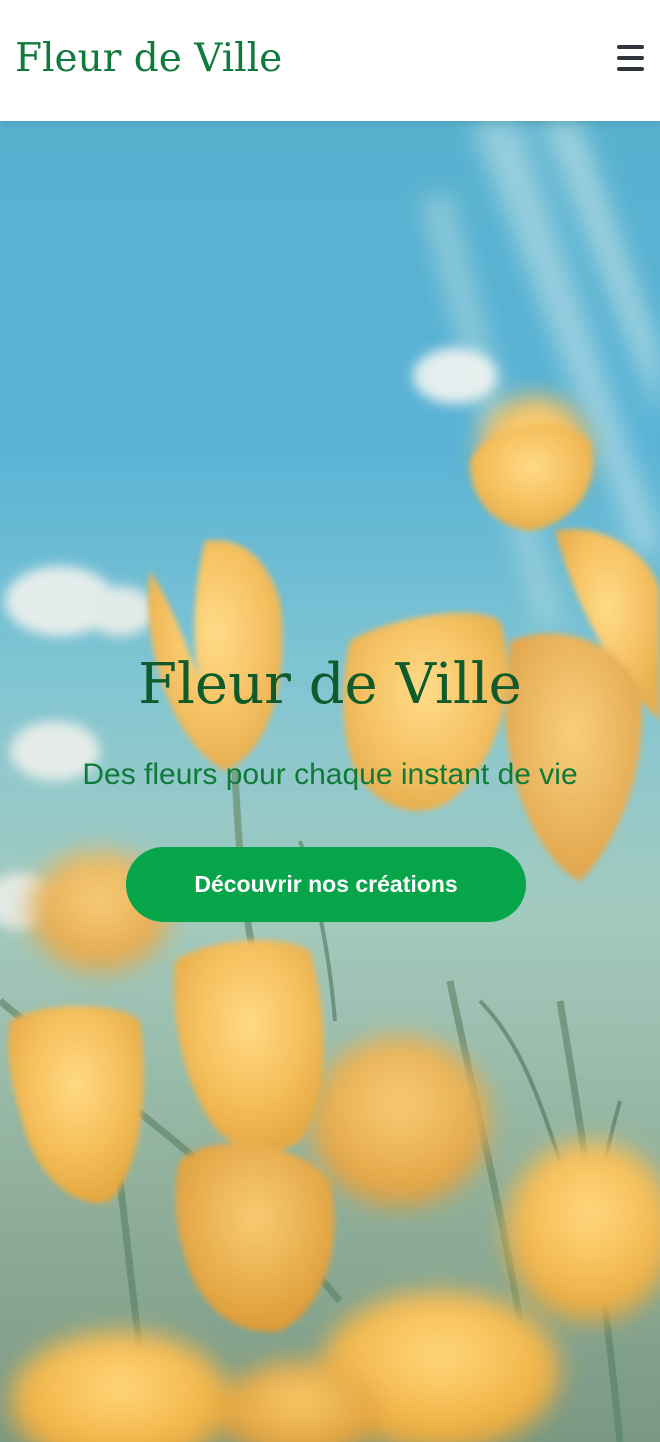  What do you see at coordinates (330, 60) in the screenshot?
I see `site-header: Fleur de Ville` at bounding box center [330, 60].